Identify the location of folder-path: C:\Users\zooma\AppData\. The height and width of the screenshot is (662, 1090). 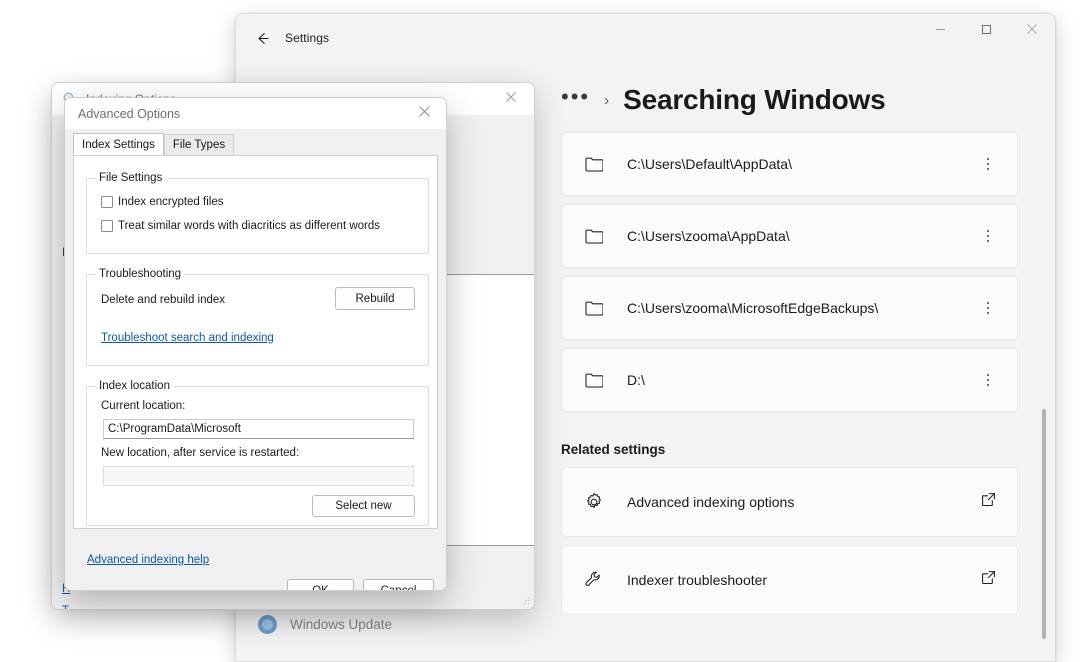
(708, 236).